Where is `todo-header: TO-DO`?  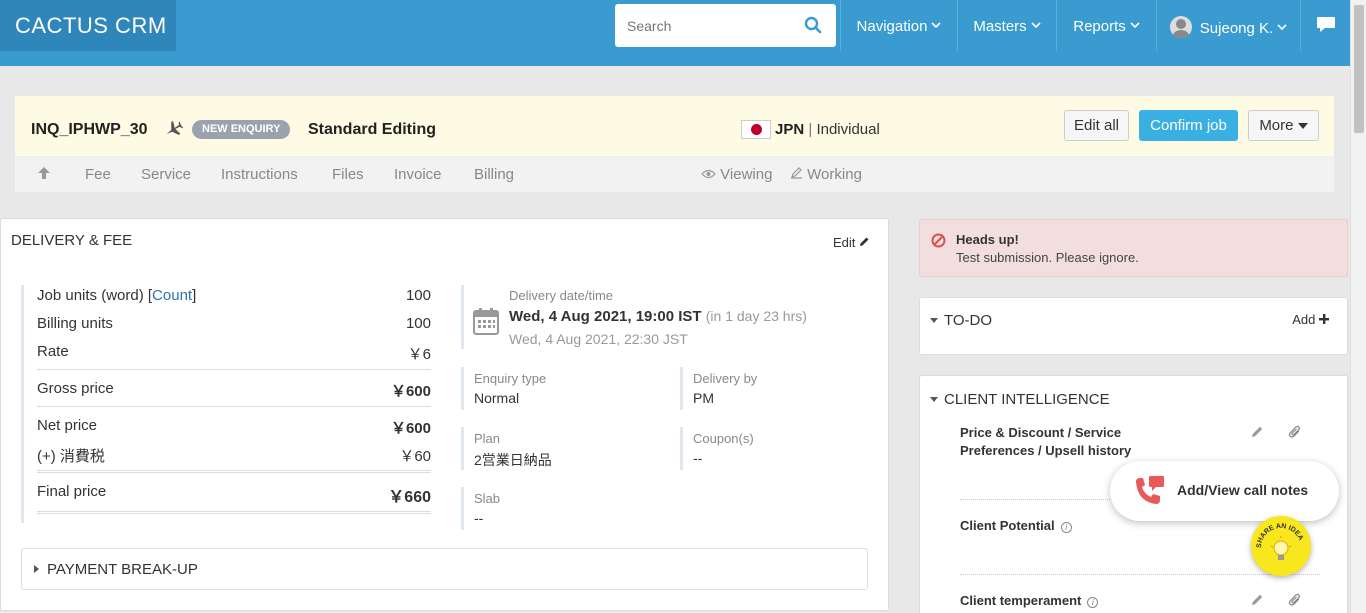 todo-header: TO-DO is located at coordinates (961, 320).